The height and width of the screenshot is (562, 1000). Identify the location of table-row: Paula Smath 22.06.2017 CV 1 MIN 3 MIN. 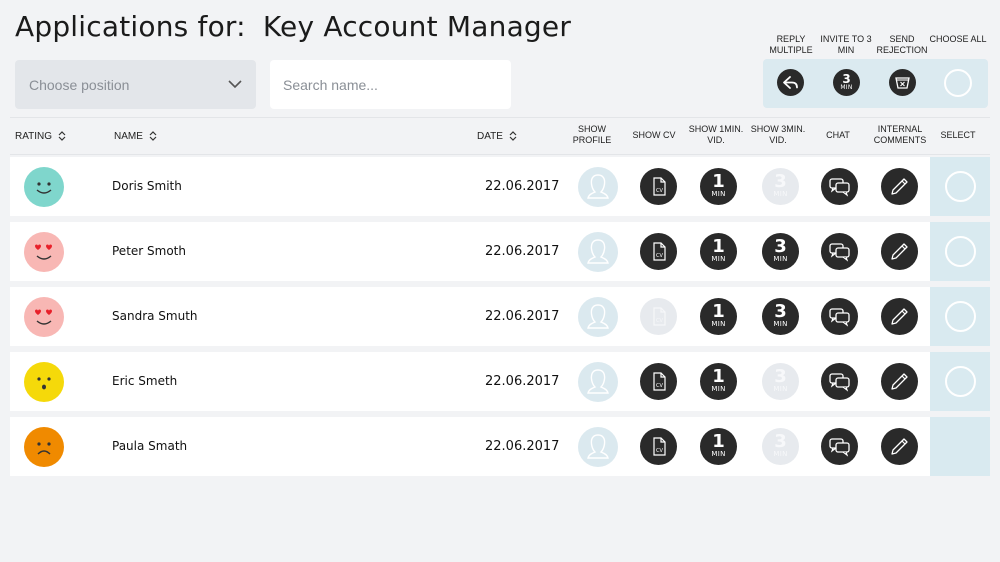
(500, 446).